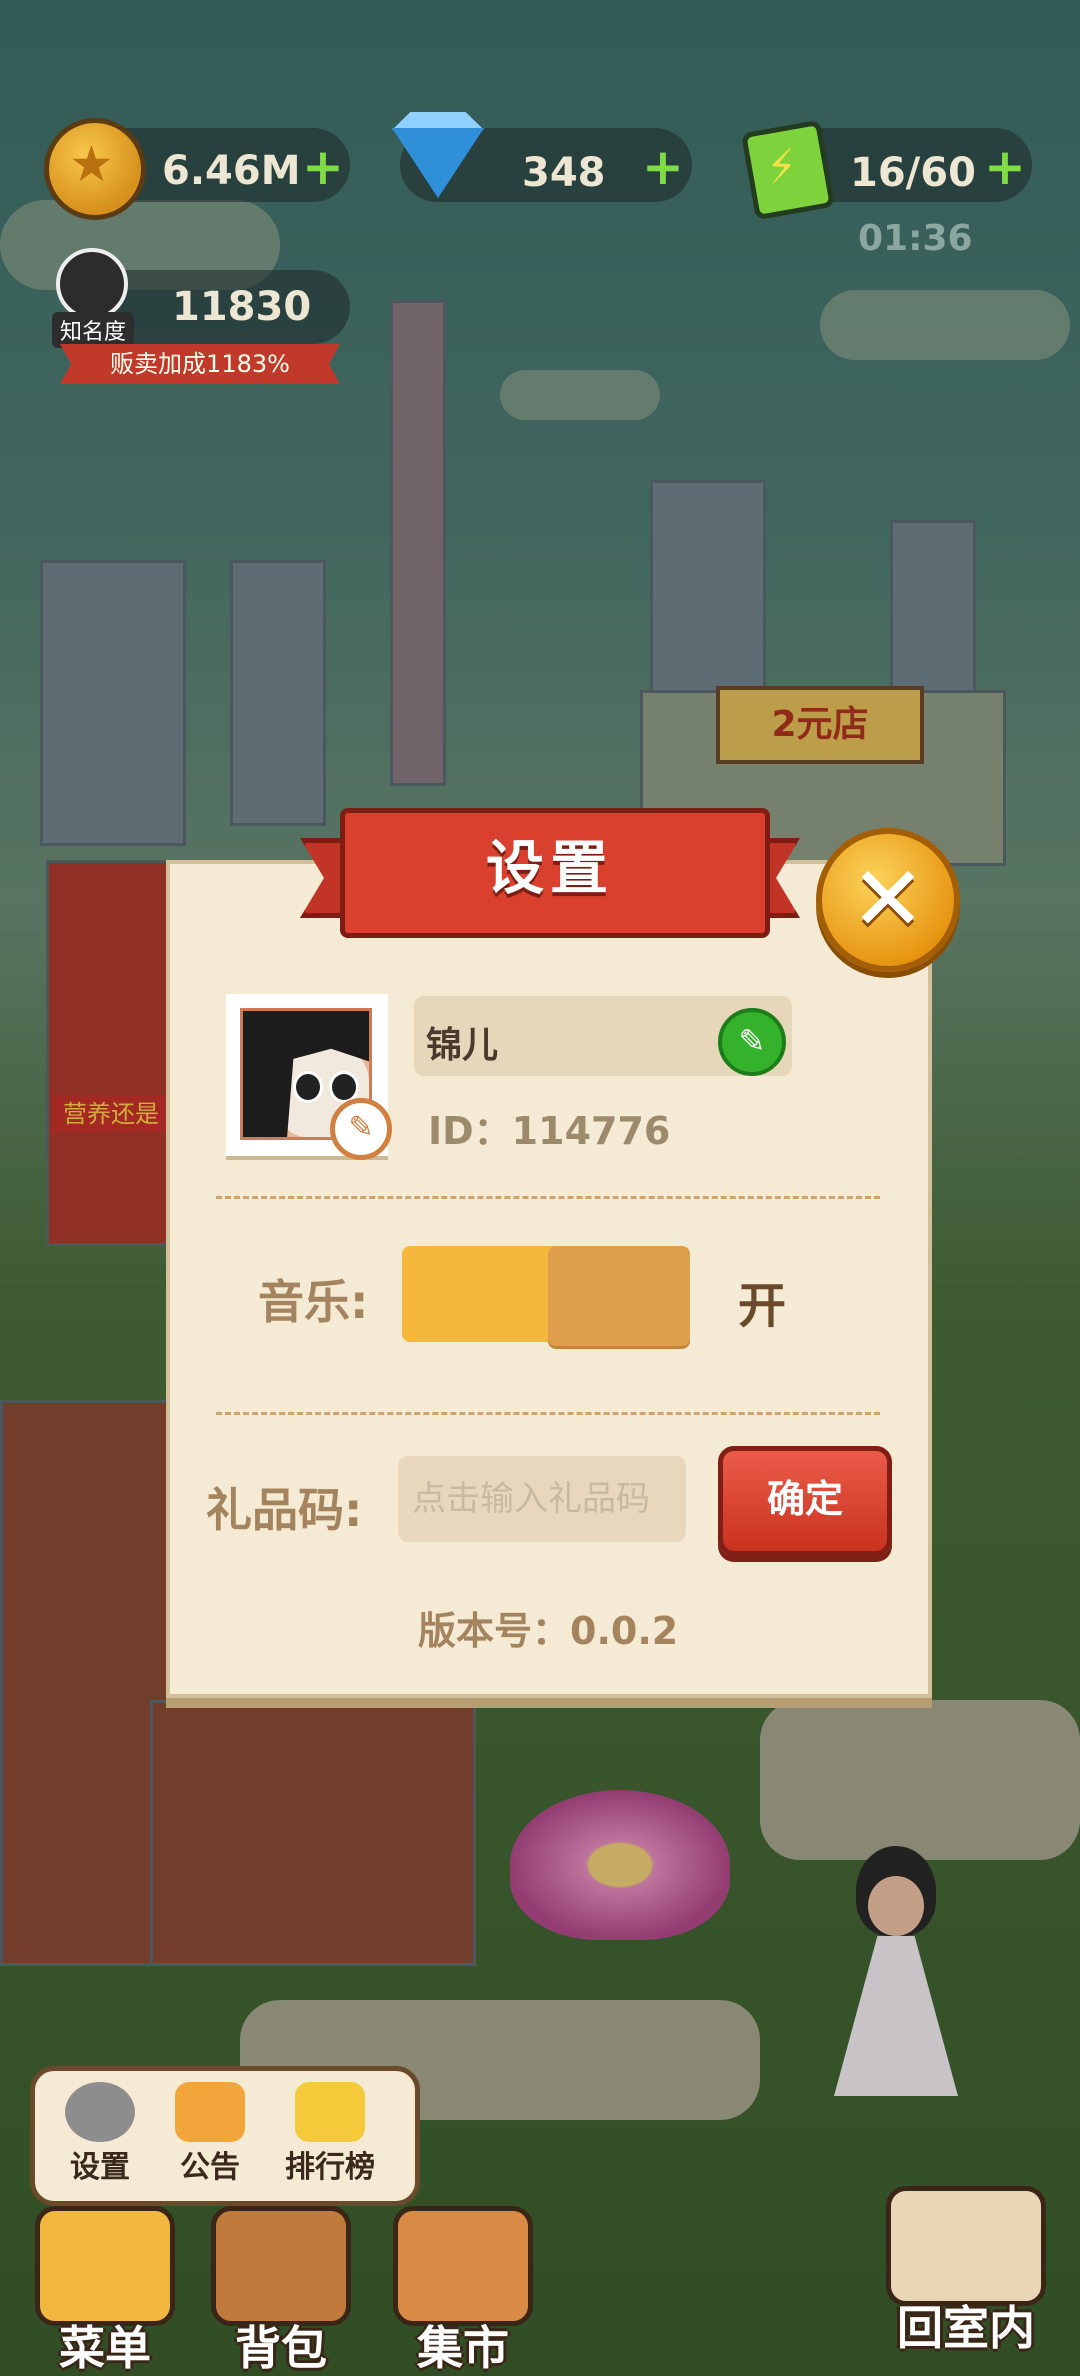 The width and height of the screenshot is (1080, 2376). Describe the element at coordinates (788, 170) in the screenshot. I see `energy-battery-icon` at that location.